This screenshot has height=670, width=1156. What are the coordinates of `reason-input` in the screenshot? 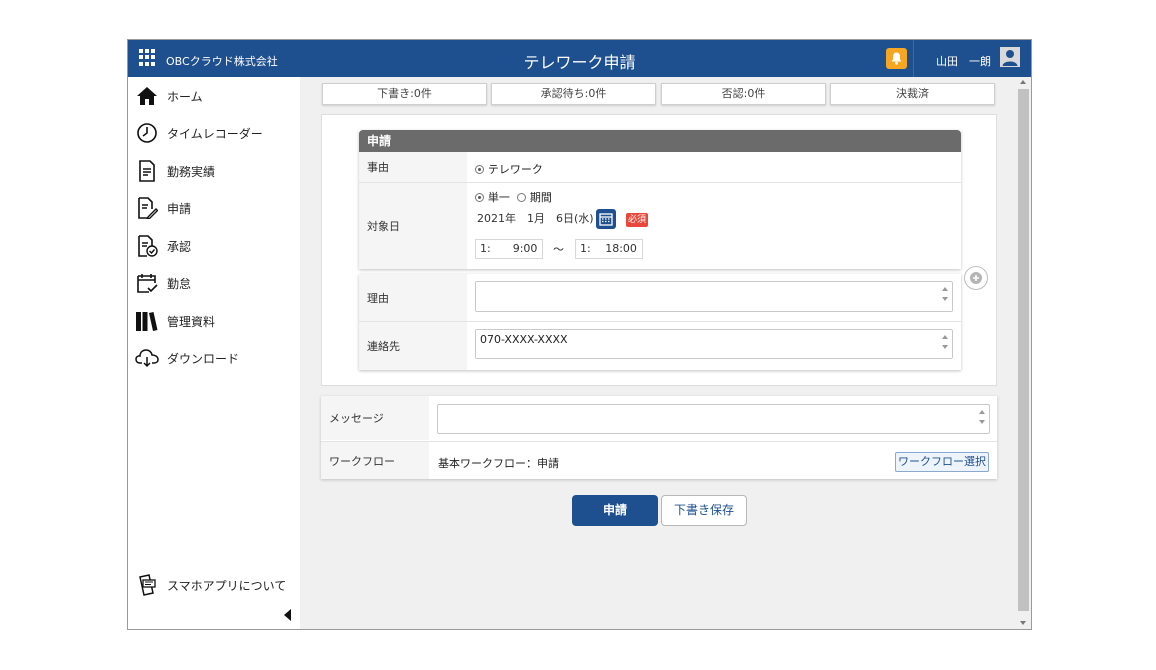 It's located at (714, 296).